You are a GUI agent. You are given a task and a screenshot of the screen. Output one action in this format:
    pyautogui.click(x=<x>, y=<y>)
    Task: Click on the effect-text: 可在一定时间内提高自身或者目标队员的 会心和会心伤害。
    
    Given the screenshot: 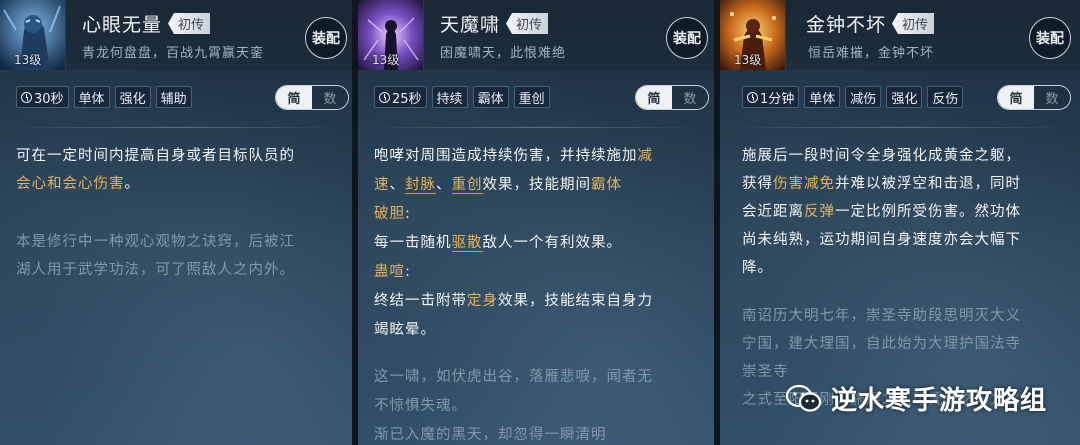 What is the action you would take?
    pyautogui.click(x=155, y=170)
    